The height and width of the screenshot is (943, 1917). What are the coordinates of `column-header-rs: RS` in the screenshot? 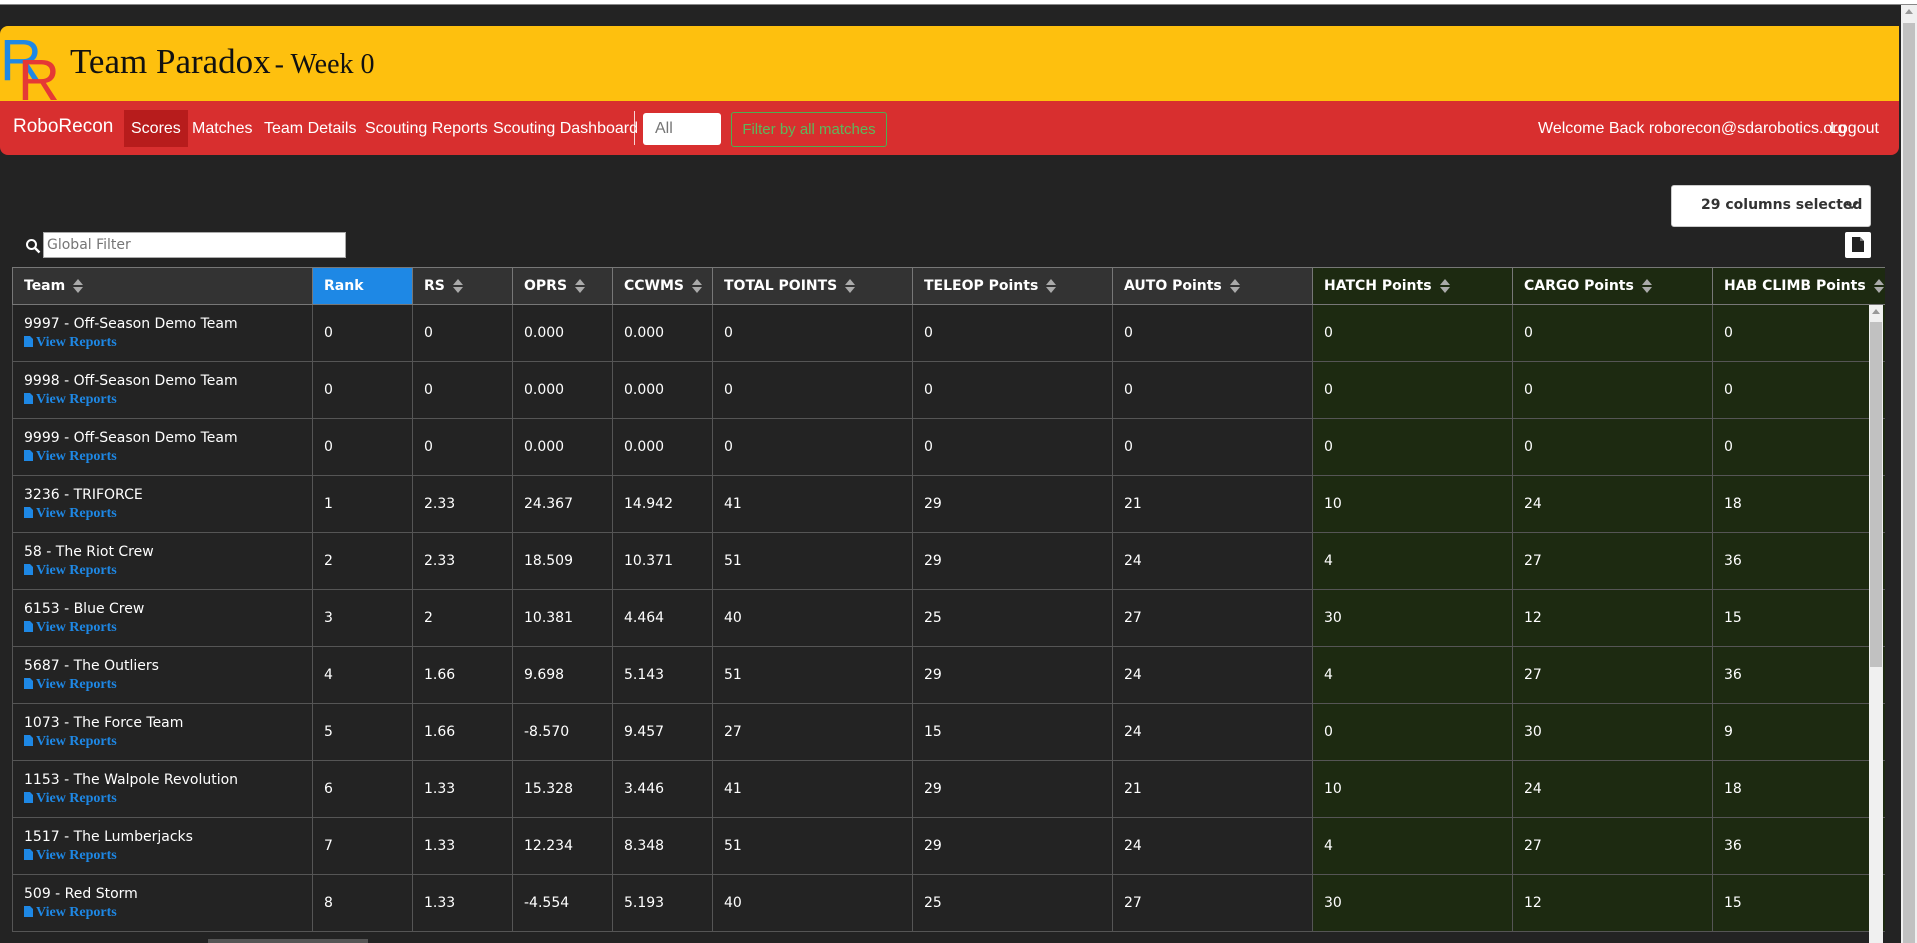 It's located at (462, 286).